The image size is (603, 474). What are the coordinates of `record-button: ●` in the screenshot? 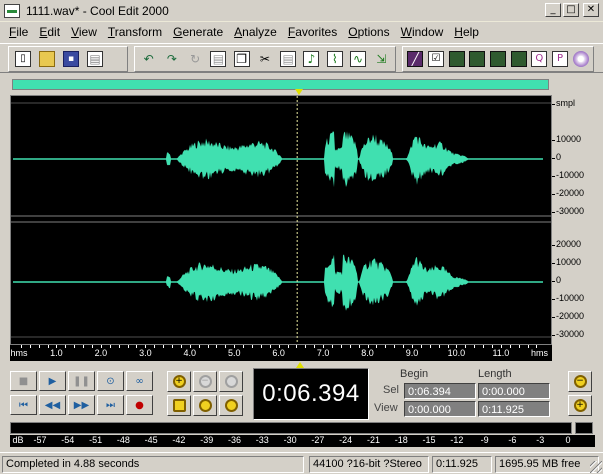 It's located at (139, 405).